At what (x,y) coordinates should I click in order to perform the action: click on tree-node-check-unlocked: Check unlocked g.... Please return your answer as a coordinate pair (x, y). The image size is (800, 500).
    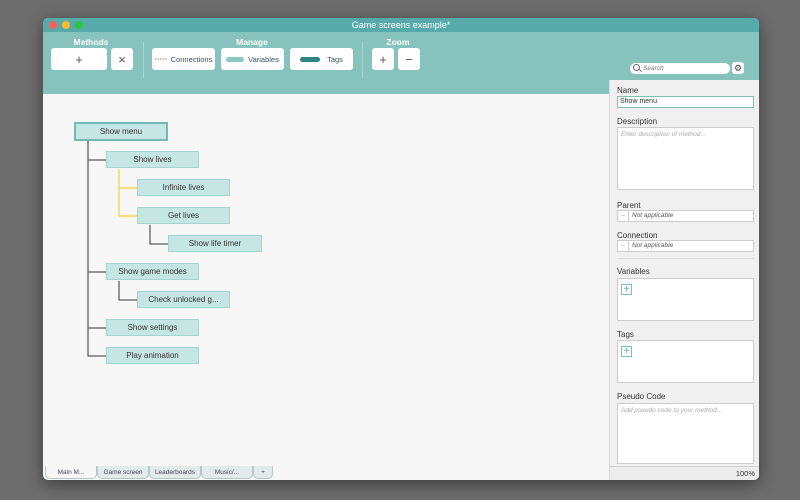
    Looking at the image, I should click on (183, 299).